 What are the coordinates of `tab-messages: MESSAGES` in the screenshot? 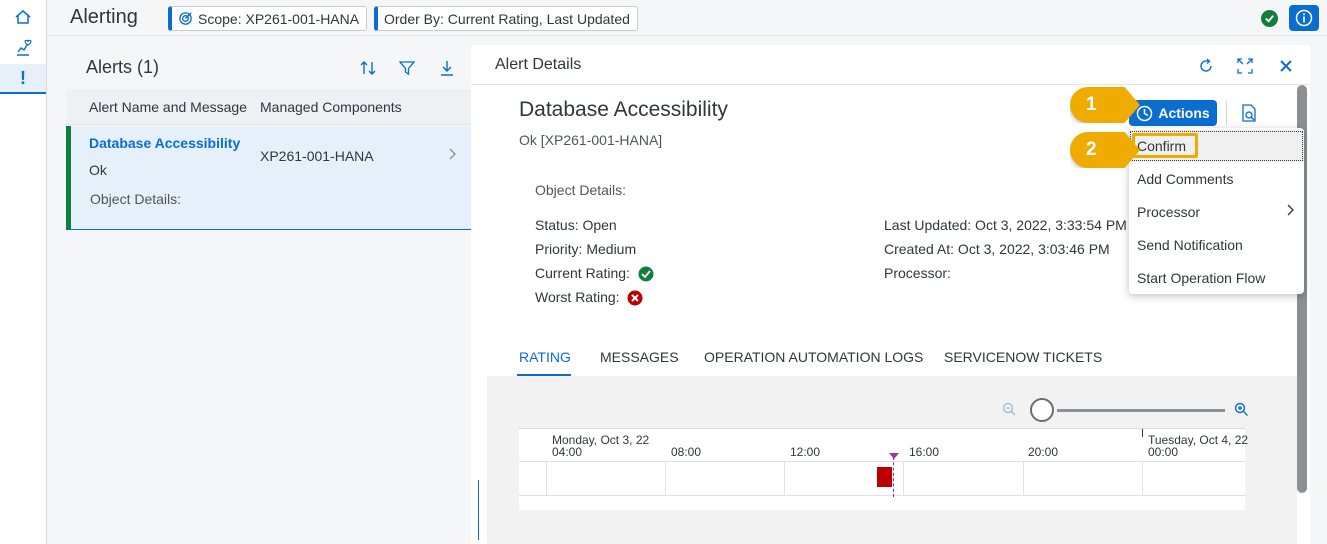 It's located at (639, 357).